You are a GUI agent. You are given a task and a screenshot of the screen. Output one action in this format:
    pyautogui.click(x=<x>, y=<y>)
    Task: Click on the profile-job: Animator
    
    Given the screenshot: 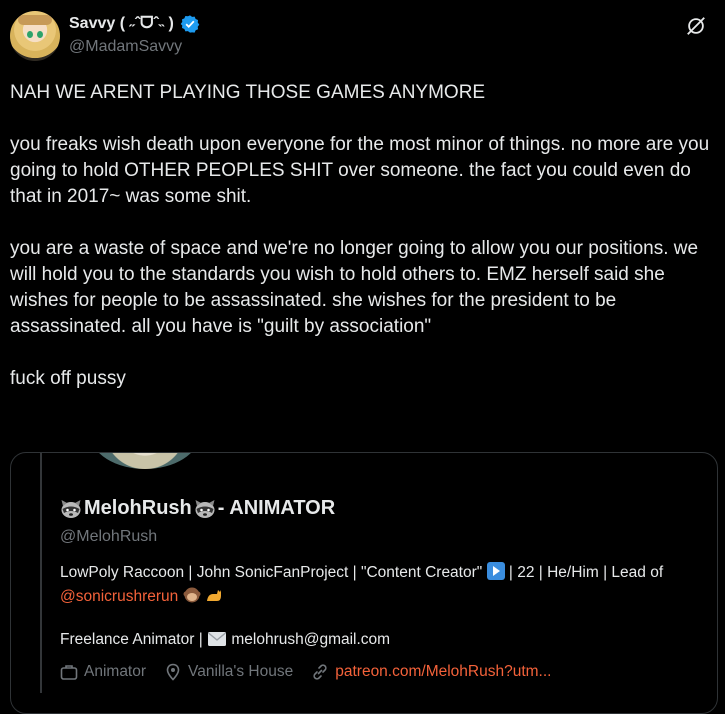 What is the action you would take?
    pyautogui.click(x=103, y=672)
    